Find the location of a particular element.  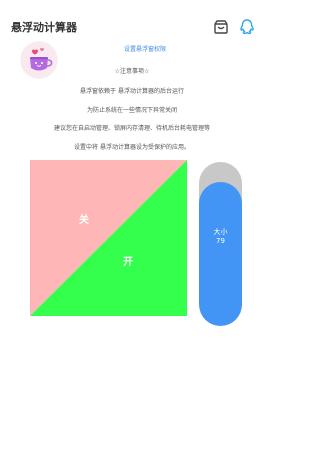

size-readout: 大小 79 is located at coordinates (220, 237).